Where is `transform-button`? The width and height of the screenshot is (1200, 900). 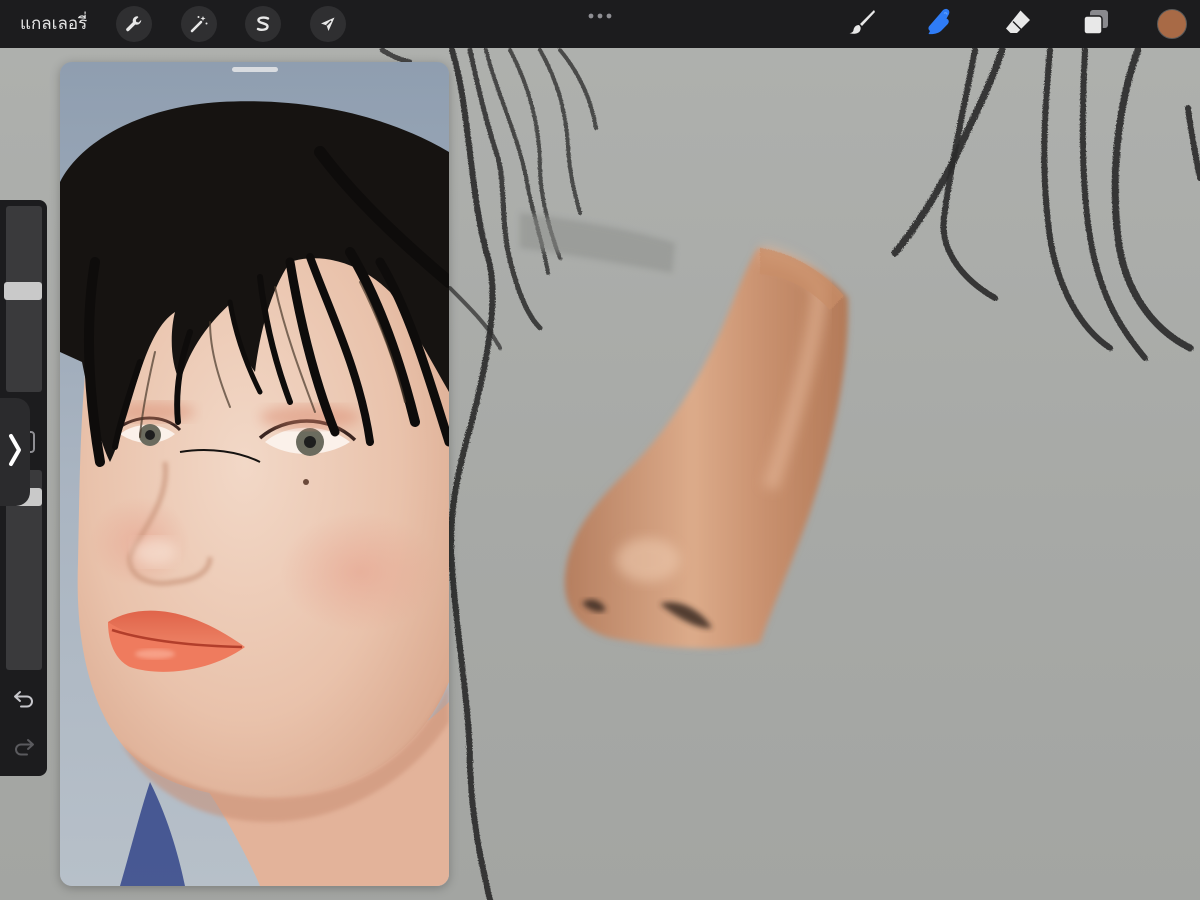
transform-button is located at coordinates (328, 24).